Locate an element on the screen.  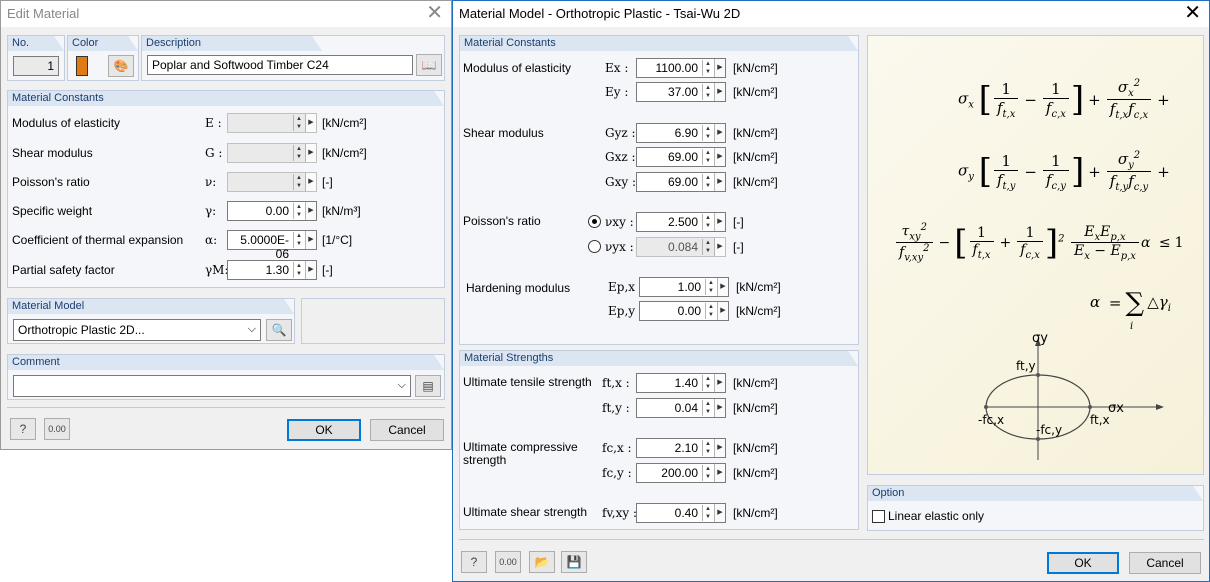
hardening-input: 1.00 ▲ ▼ ▶ is located at coordinates (684, 287).